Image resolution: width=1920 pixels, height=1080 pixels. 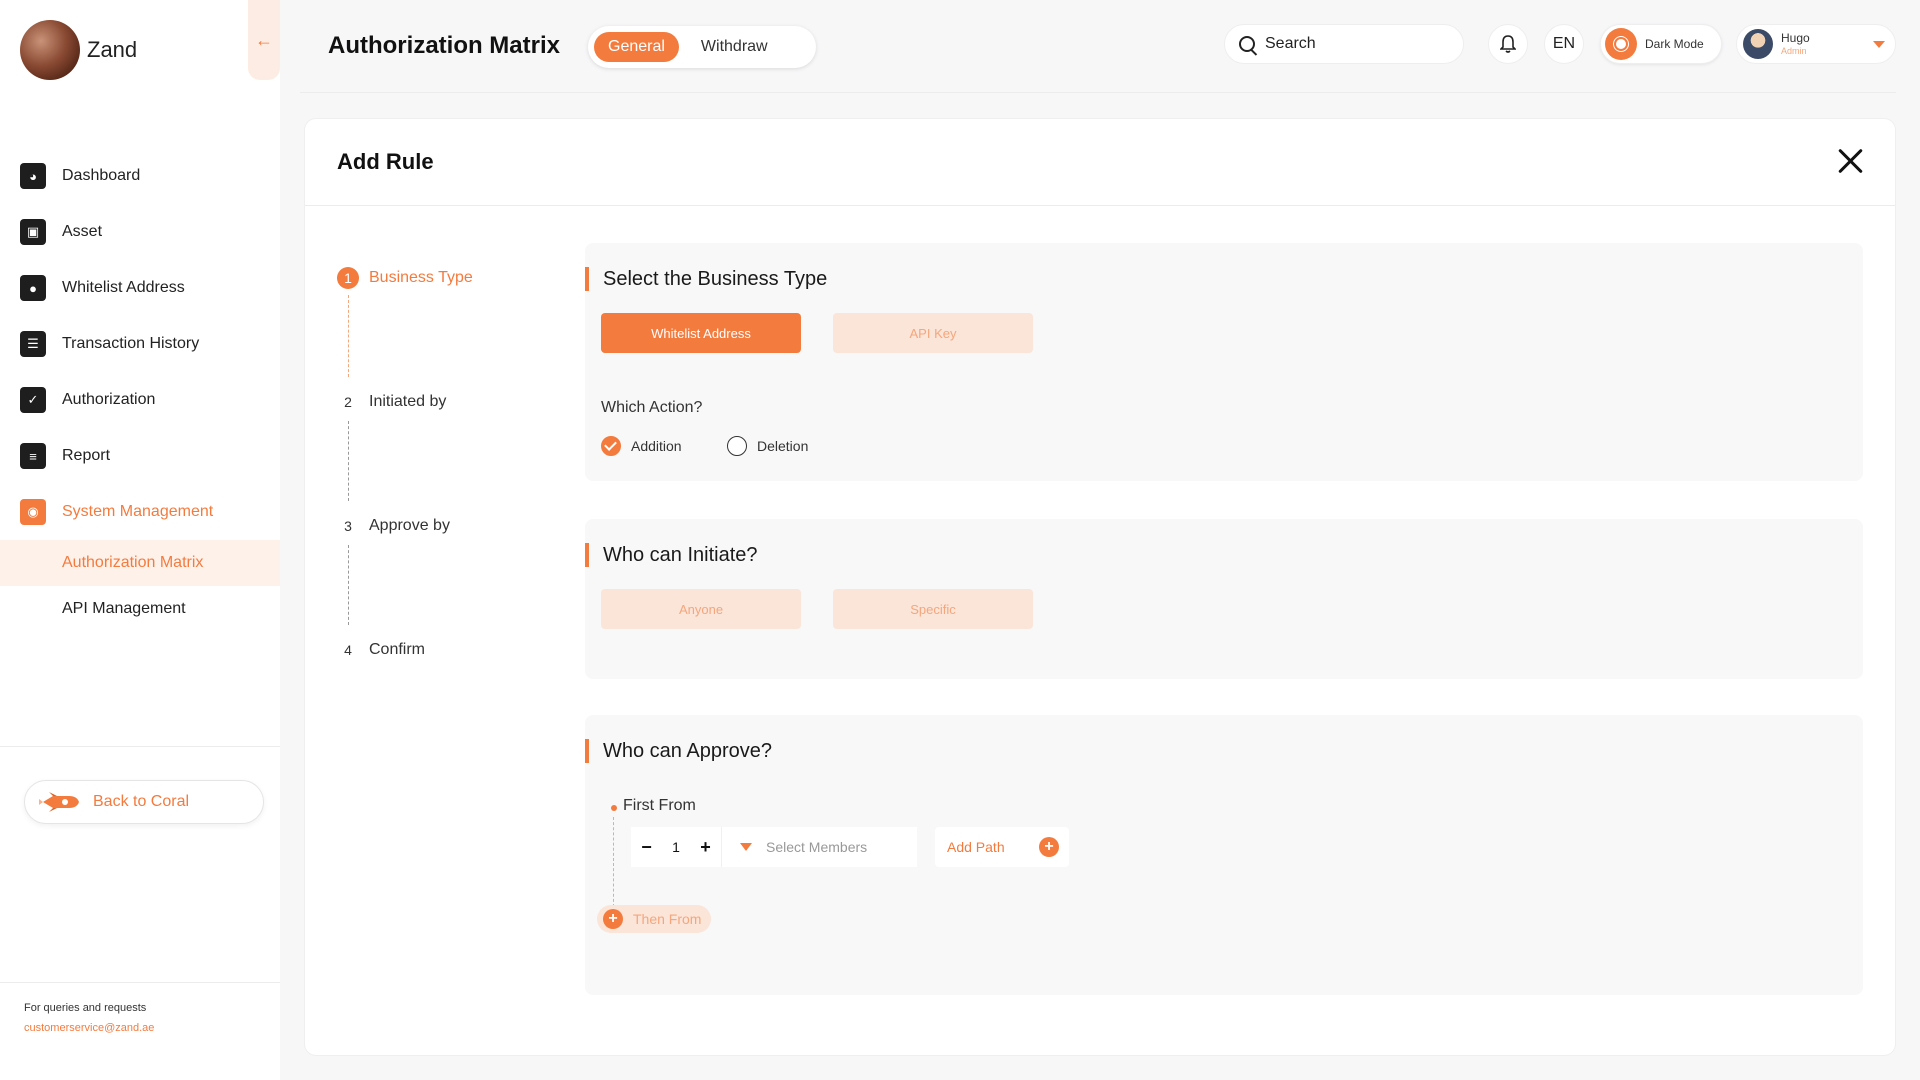 What do you see at coordinates (131, 343) in the screenshot?
I see `sidebar-item-label: Transaction History` at bounding box center [131, 343].